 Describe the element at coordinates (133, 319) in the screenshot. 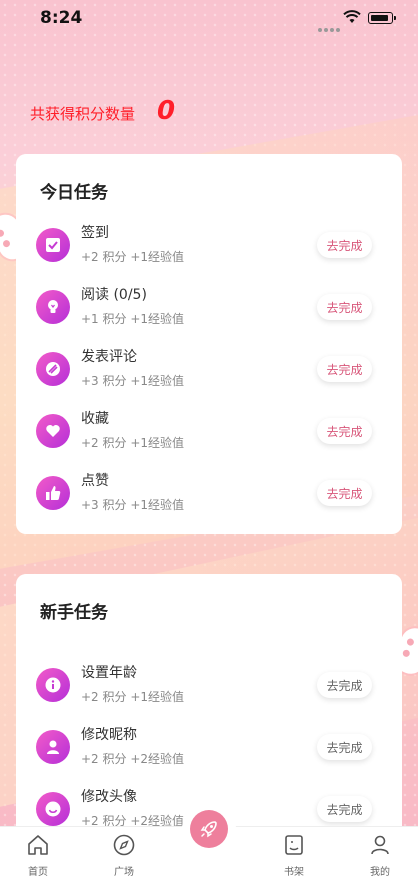

I see `task-reward: +1 积分 +1经验值` at that location.